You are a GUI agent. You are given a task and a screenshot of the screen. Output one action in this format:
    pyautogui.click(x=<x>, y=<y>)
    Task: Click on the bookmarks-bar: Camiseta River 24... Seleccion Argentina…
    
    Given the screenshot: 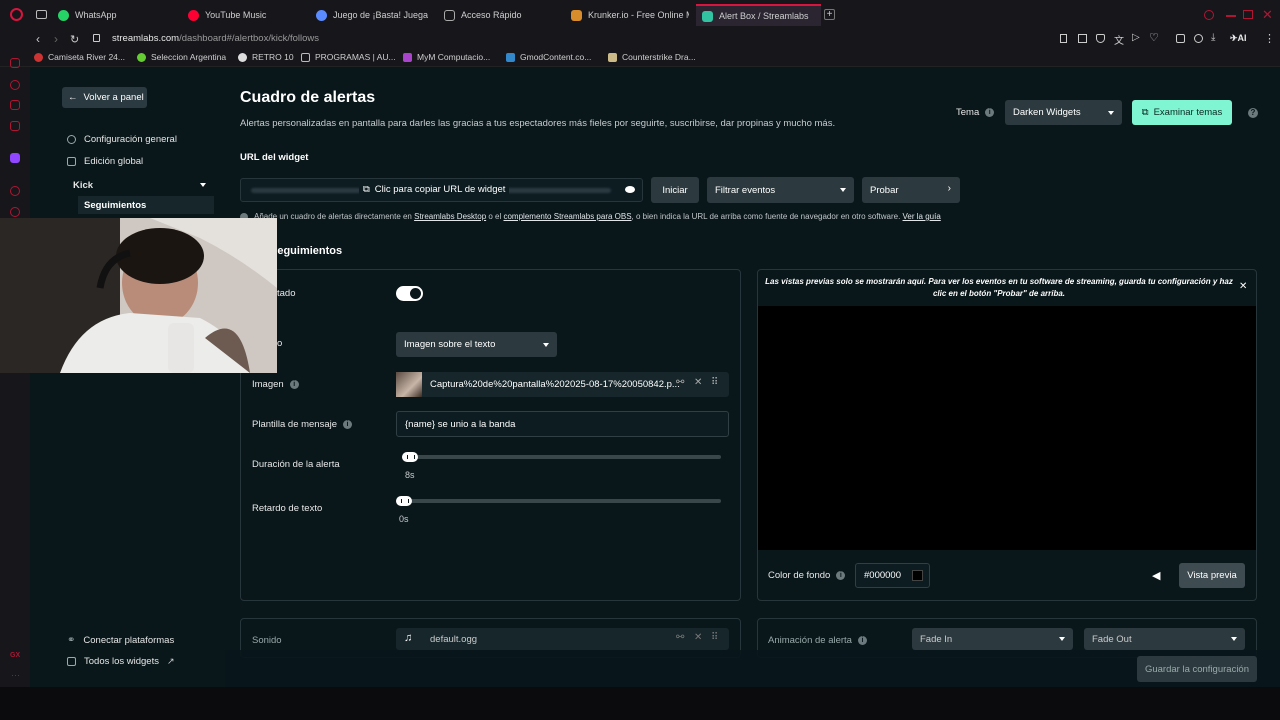 What is the action you would take?
    pyautogui.click(x=640, y=58)
    